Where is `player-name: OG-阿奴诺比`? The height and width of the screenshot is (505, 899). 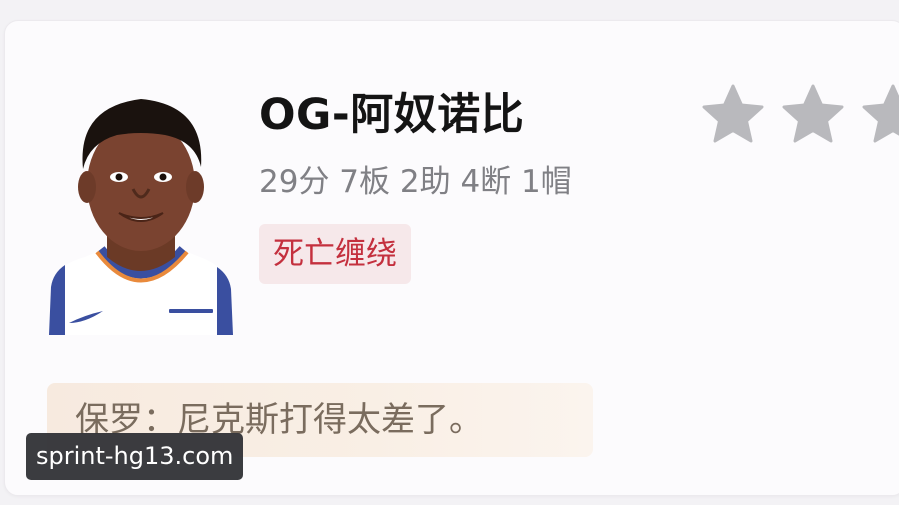
player-name: OG-阿奴诺比 is located at coordinates (392, 115).